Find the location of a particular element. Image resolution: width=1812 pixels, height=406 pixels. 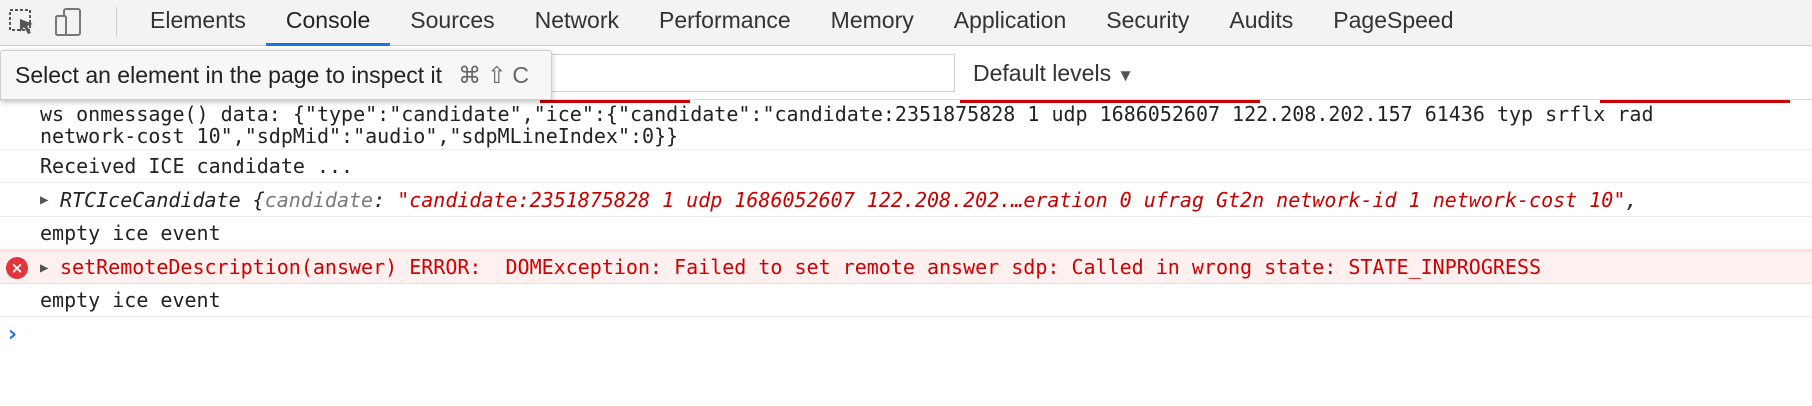

tab-console: Console is located at coordinates (328, 23).